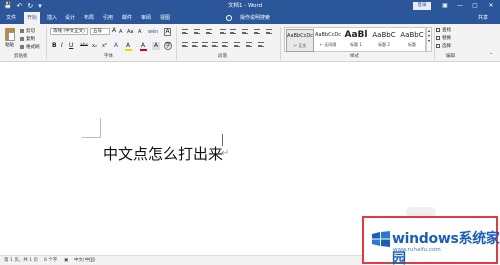 This screenshot has height=265, width=500. I want to click on style-normal: AaBbCcDc ↵ 正文, so click(300, 40).